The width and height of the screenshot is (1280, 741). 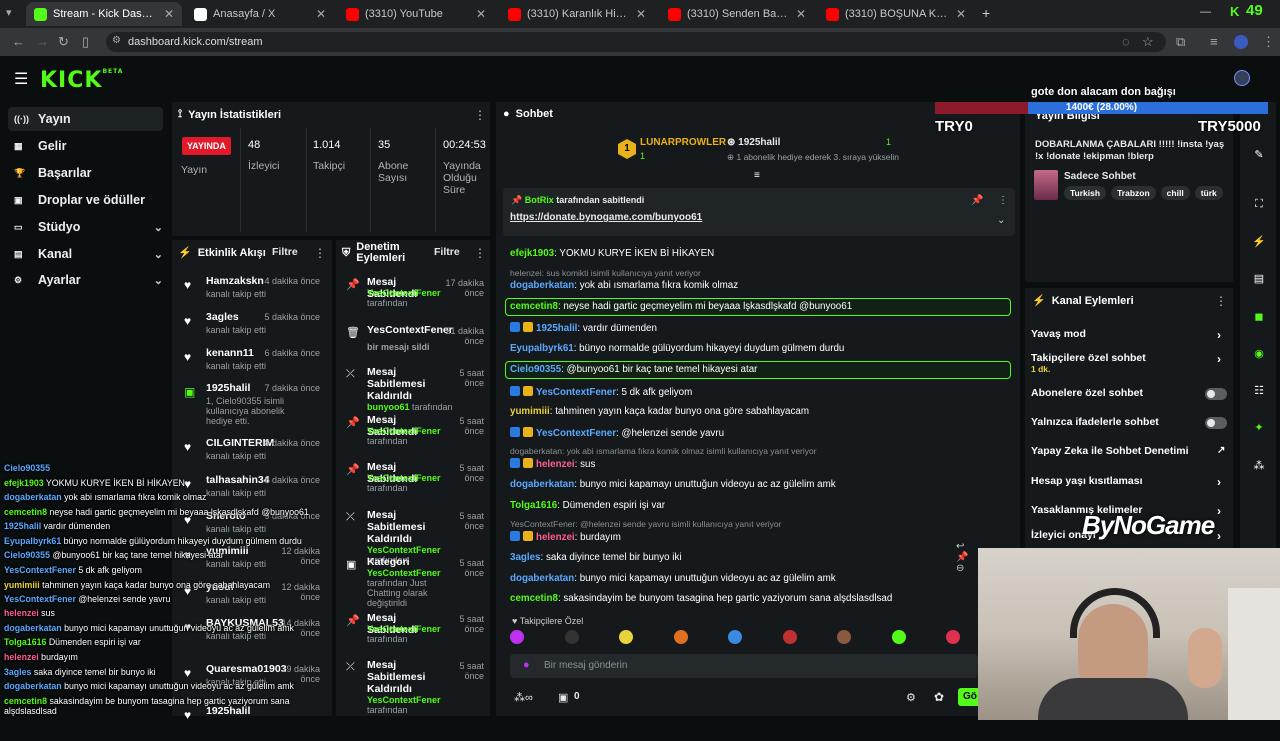 I want to click on activity-user: 3agles, so click(x=222, y=317).